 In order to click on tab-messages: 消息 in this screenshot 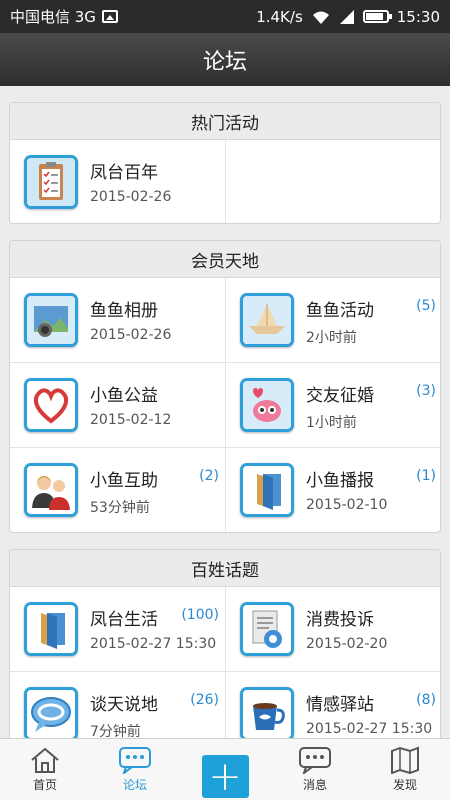, I will do `click(315, 769)`.